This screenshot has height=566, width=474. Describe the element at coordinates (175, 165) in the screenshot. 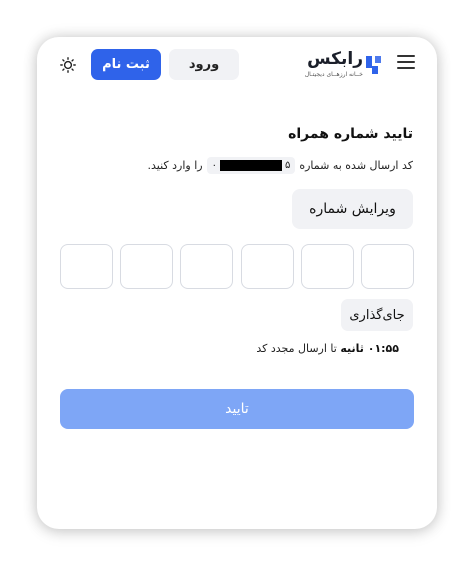

I see `instruction-after: را وارد کنید.` at that location.